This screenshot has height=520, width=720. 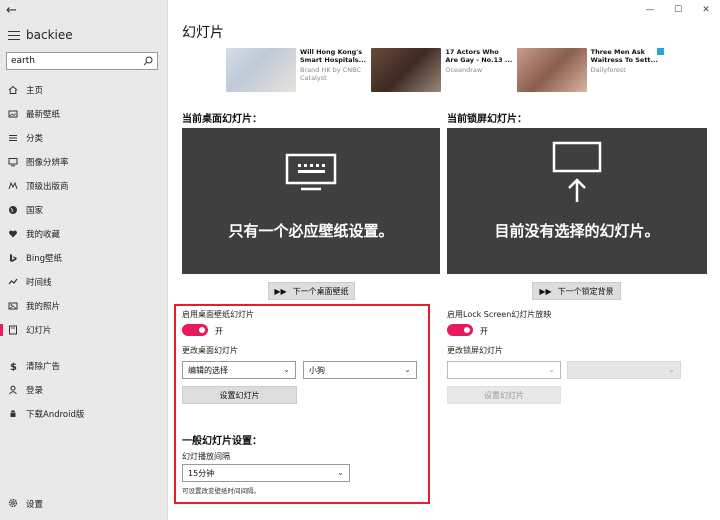 What do you see at coordinates (706, 10) in the screenshot?
I see `close-button: ✕` at bounding box center [706, 10].